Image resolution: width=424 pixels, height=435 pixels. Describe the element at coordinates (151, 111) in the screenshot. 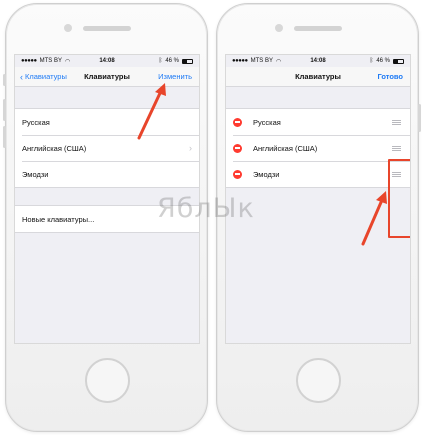

I see `arrow-to-edit-button` at that location.